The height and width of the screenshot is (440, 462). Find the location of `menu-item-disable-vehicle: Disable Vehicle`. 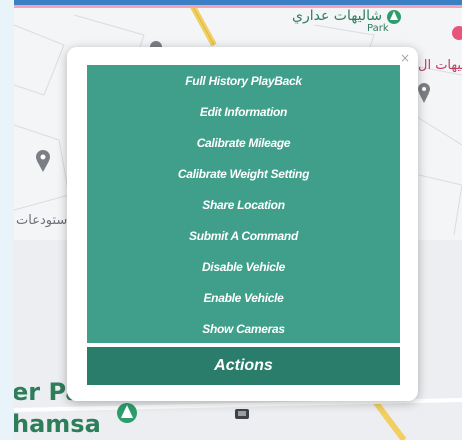

menu-item-disable-vehicle: Disable Vehicle is located at coordinates (243, 267).